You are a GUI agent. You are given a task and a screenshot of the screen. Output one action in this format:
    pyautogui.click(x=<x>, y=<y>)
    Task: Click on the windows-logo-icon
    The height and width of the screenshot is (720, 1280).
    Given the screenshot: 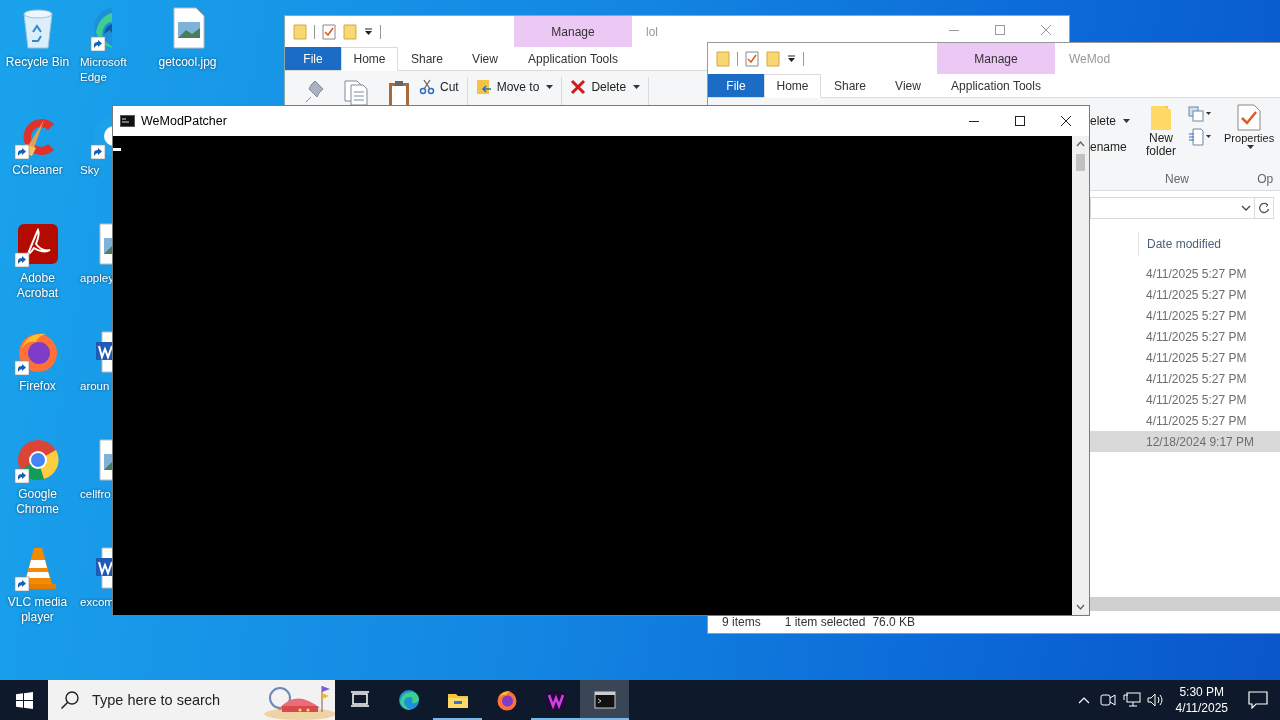 What is the action you would take?
    pyautogui.click(x=24, y=700)
    